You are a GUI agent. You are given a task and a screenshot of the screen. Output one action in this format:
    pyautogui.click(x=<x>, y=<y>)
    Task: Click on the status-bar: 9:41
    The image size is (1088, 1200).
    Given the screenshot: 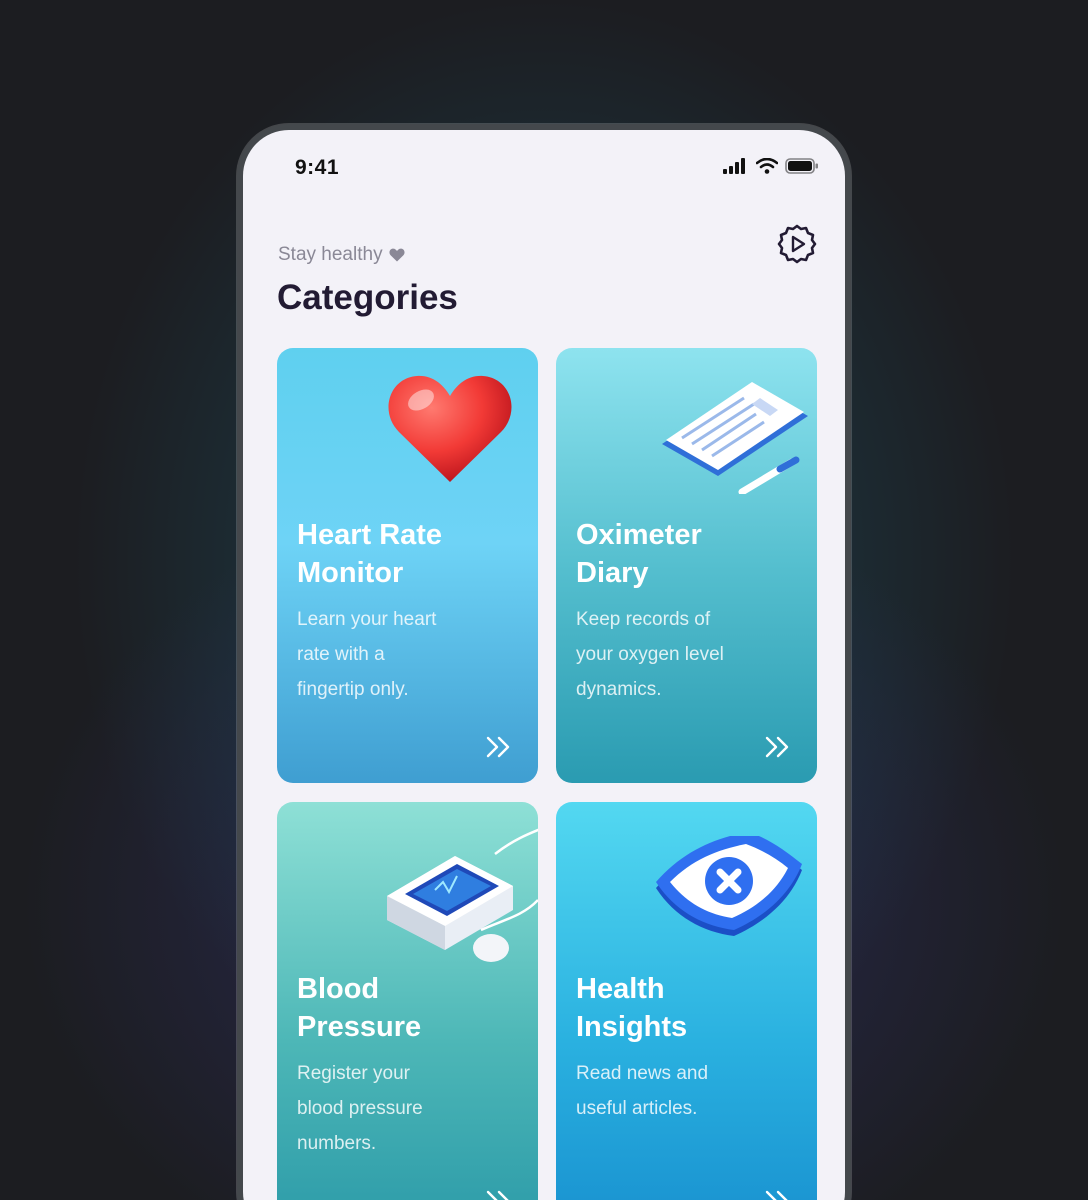 What is the action you would take?
    pyautogui.click(x=544, y=165)
    